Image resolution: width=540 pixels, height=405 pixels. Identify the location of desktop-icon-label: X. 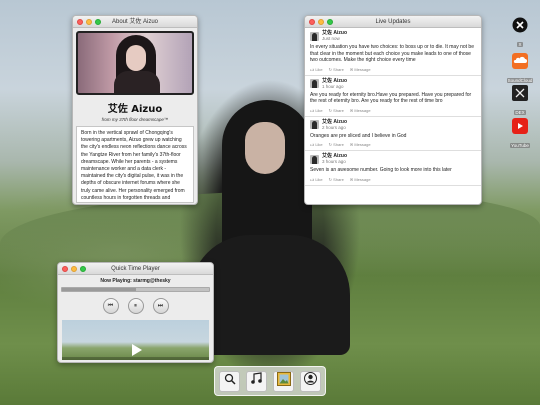
(520, 44).